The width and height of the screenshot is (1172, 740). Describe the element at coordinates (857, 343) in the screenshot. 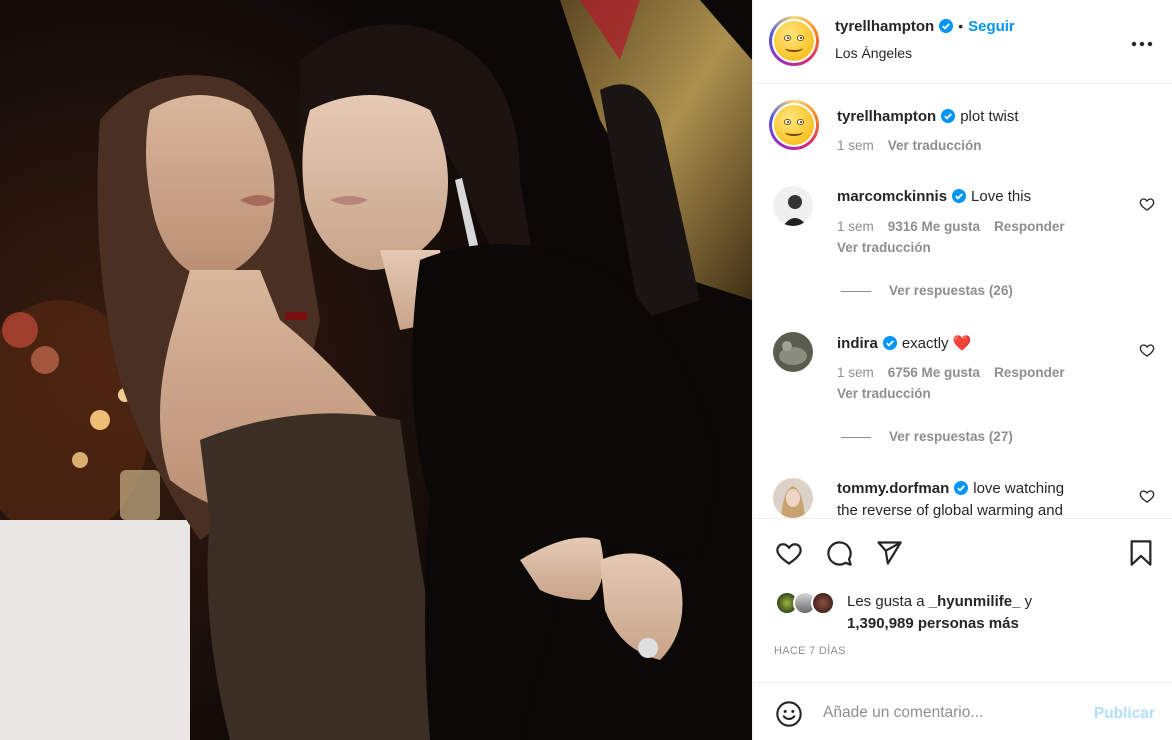

I see `comment-username: indira` at that location.